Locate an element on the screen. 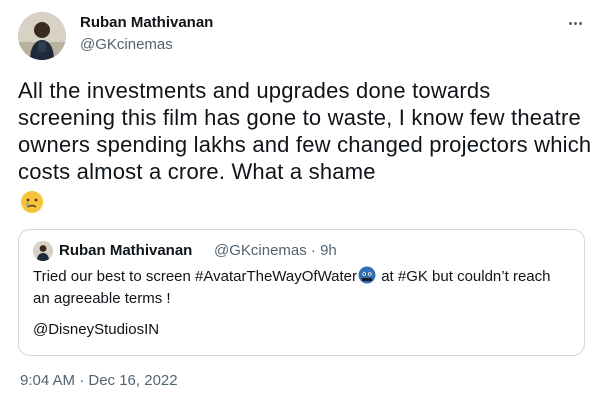 The image size is (605, 402). more-options-icon is located at coordinates (575, 23).